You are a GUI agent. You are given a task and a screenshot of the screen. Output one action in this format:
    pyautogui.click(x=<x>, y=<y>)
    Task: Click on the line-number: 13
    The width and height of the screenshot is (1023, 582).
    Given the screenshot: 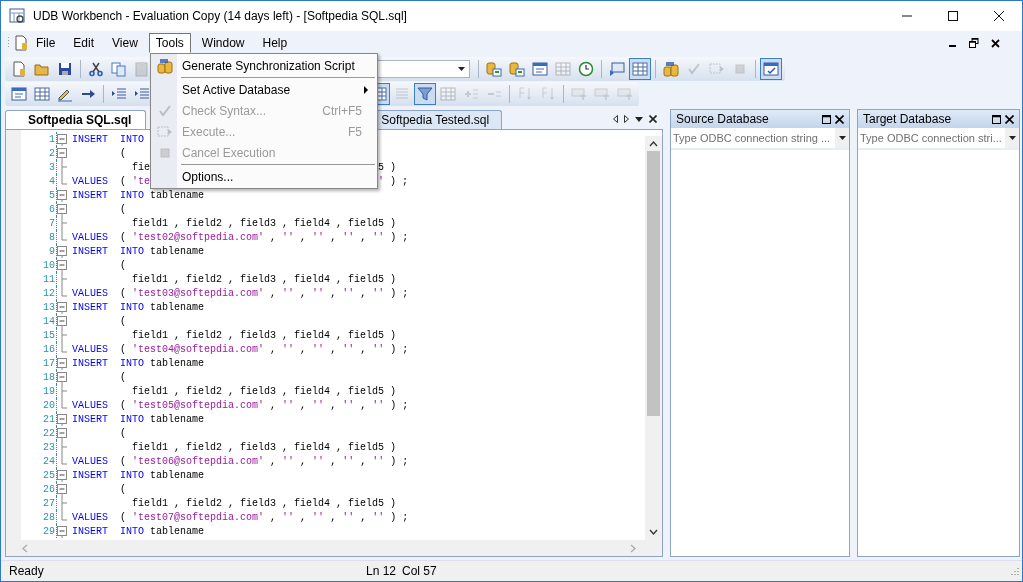 What is the action you would take?
    pyautogui.click(x=49, y=307)
    